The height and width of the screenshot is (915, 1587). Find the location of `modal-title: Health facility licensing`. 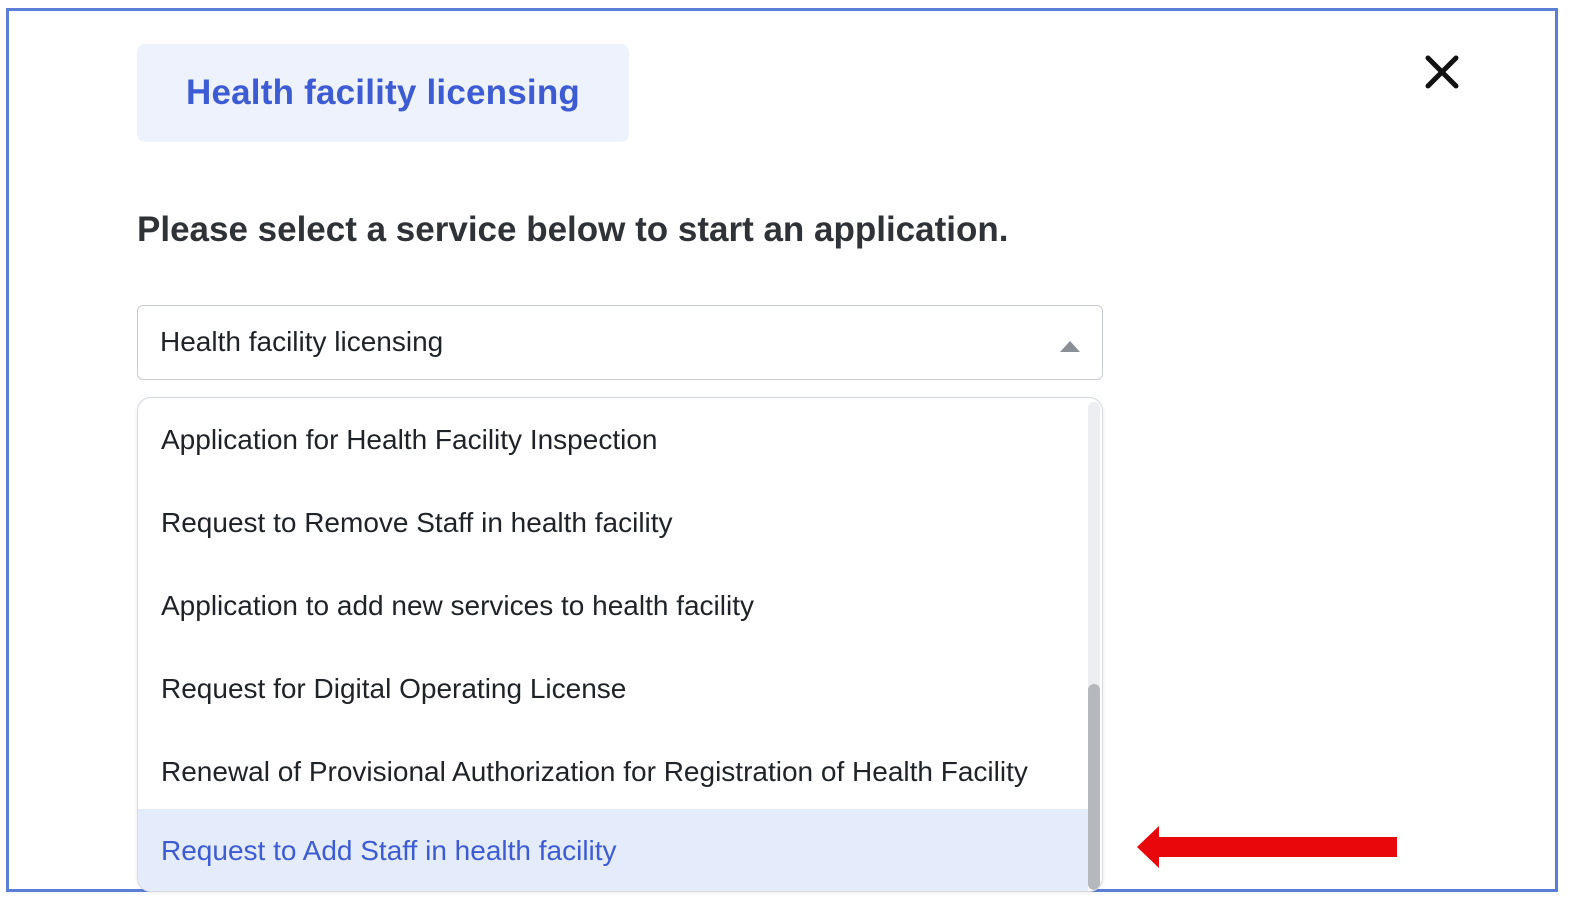

modal-title: Health facility licensing is located at coordinates (383, 92).